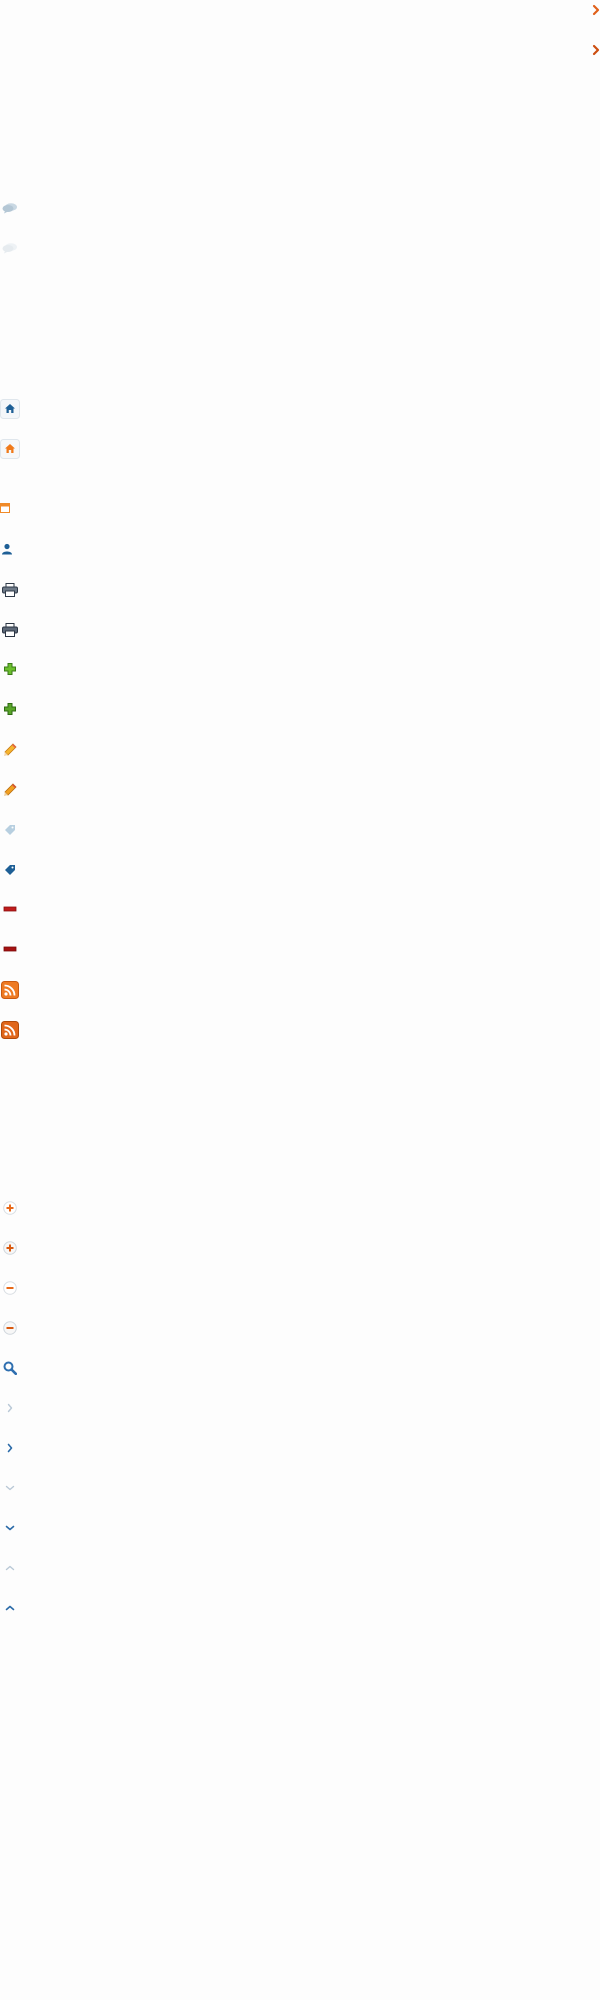  I want to click on zoom-in-circle-hover-icon, so click(10, 1248).